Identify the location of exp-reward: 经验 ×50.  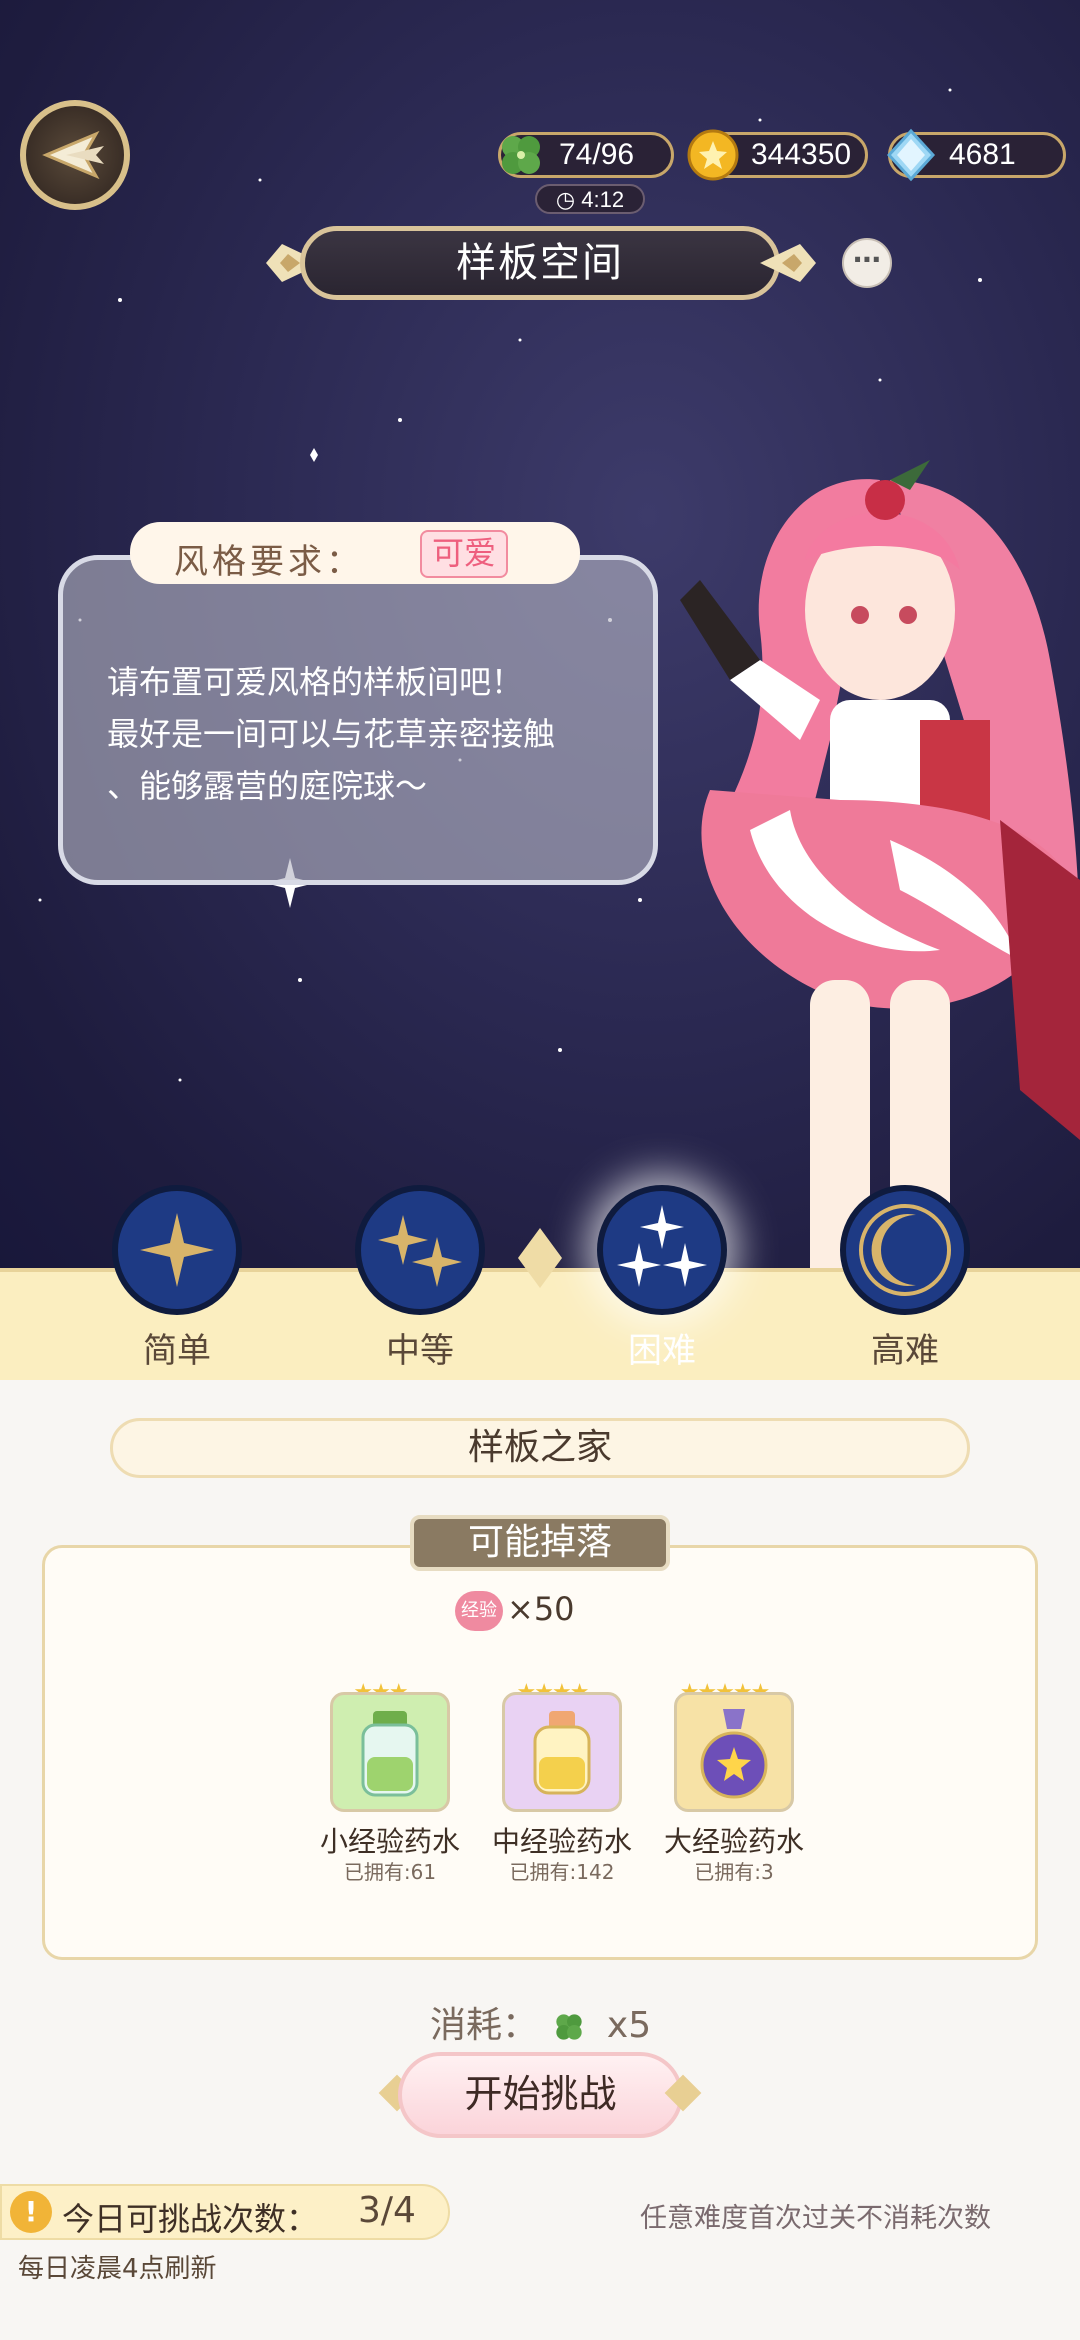
(515, 1613).